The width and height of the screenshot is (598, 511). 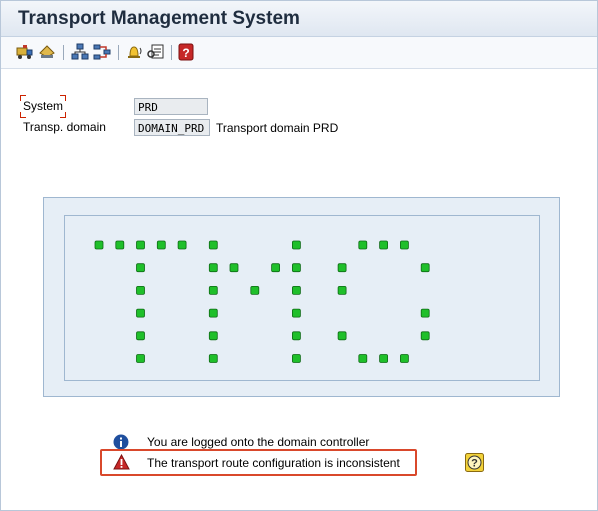 I want to click on transport-routes-icon, so click(x=102, y=52).